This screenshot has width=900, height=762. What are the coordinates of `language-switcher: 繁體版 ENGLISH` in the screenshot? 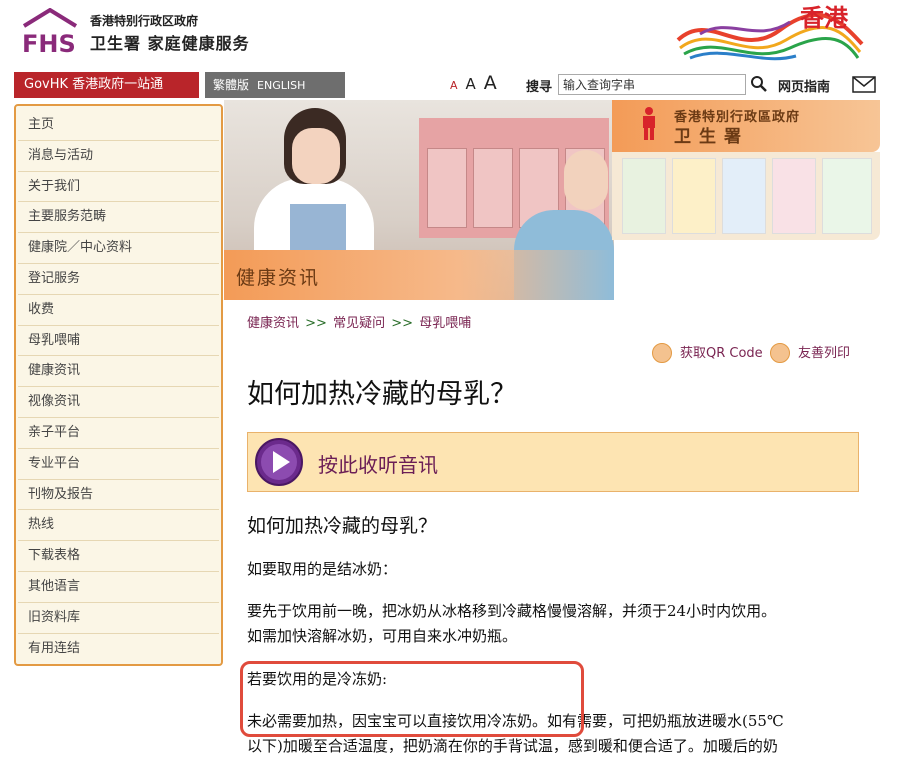 It's located at (275, 85).